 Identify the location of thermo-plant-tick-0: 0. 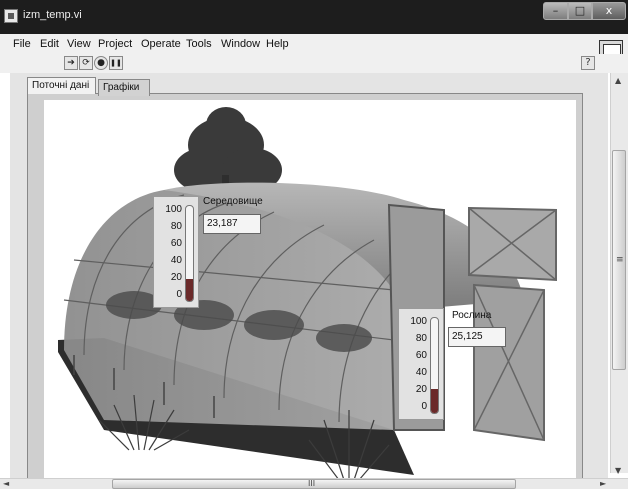
(424, 406).